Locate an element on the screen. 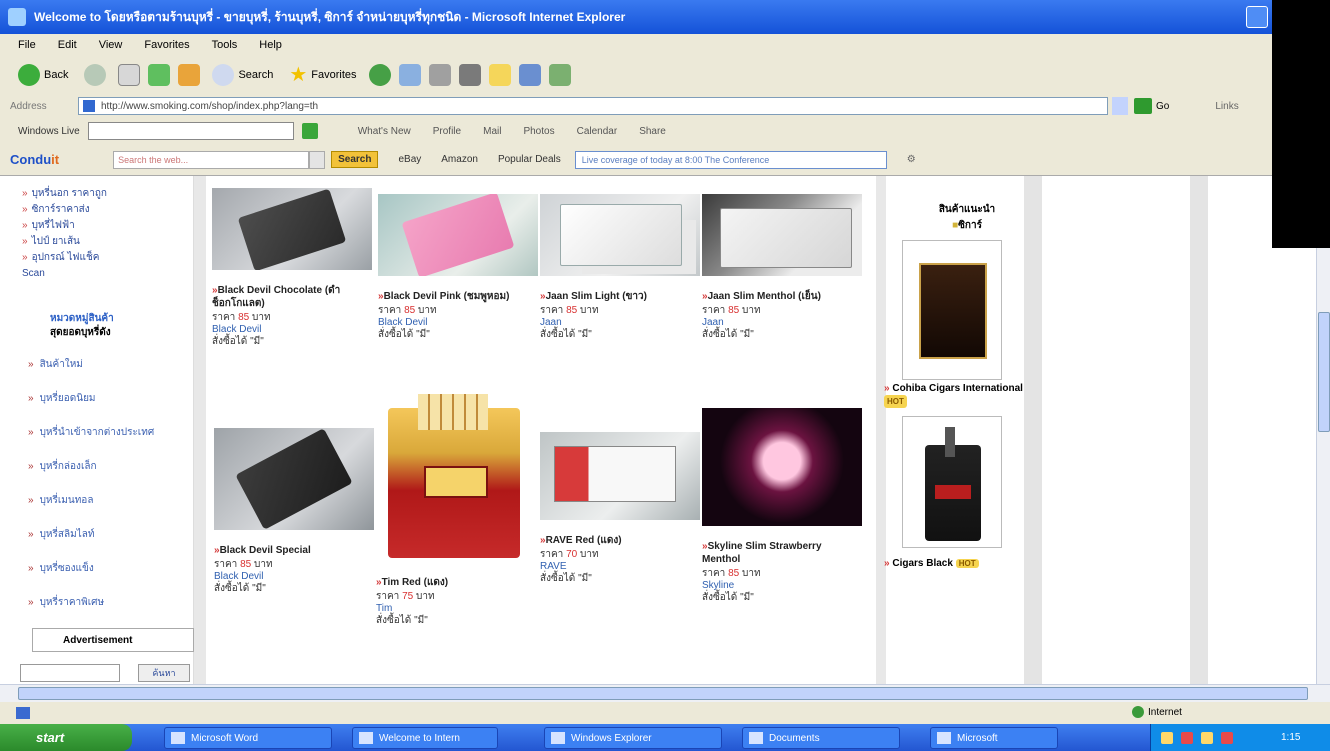  start-button: start is located at coordinates (66, 737).